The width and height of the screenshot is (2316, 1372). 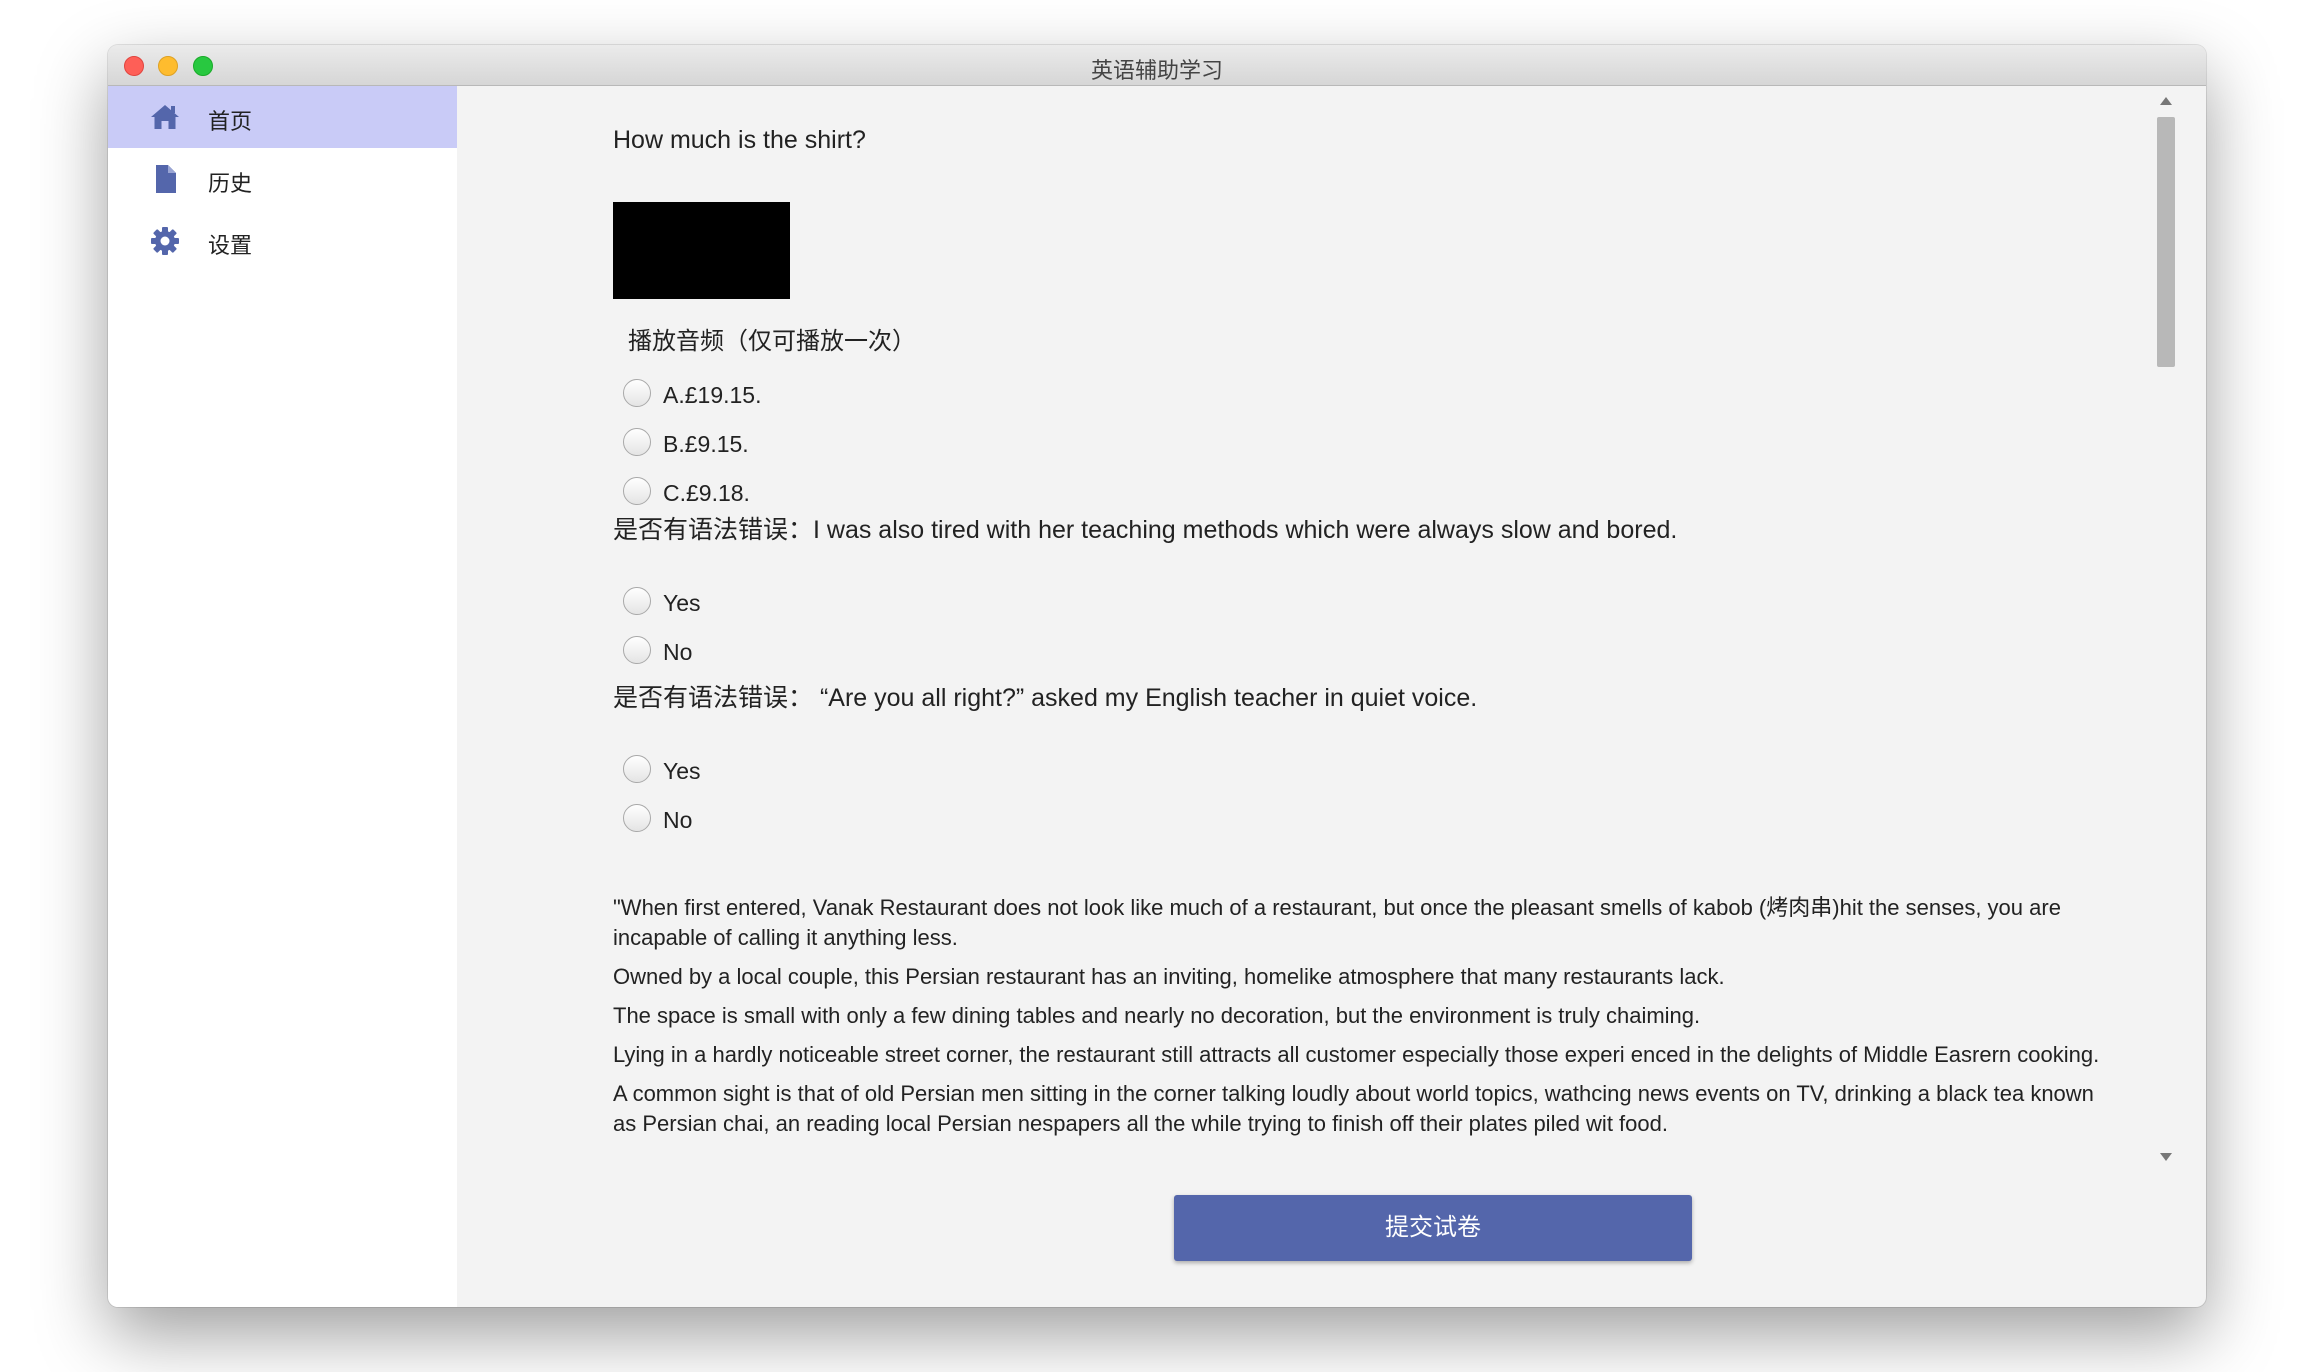 I want to click on sidebar-item-label: 首页, so click(x=230, y=121).